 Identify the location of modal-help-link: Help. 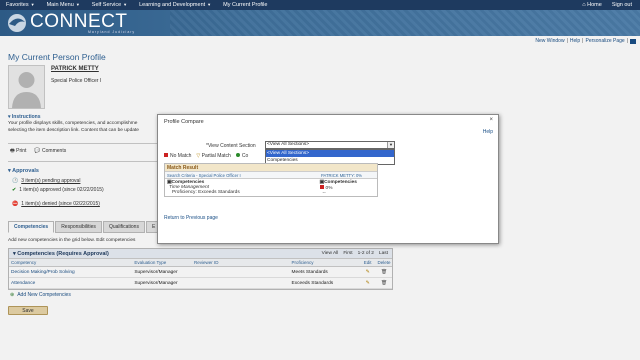
(488, 132).